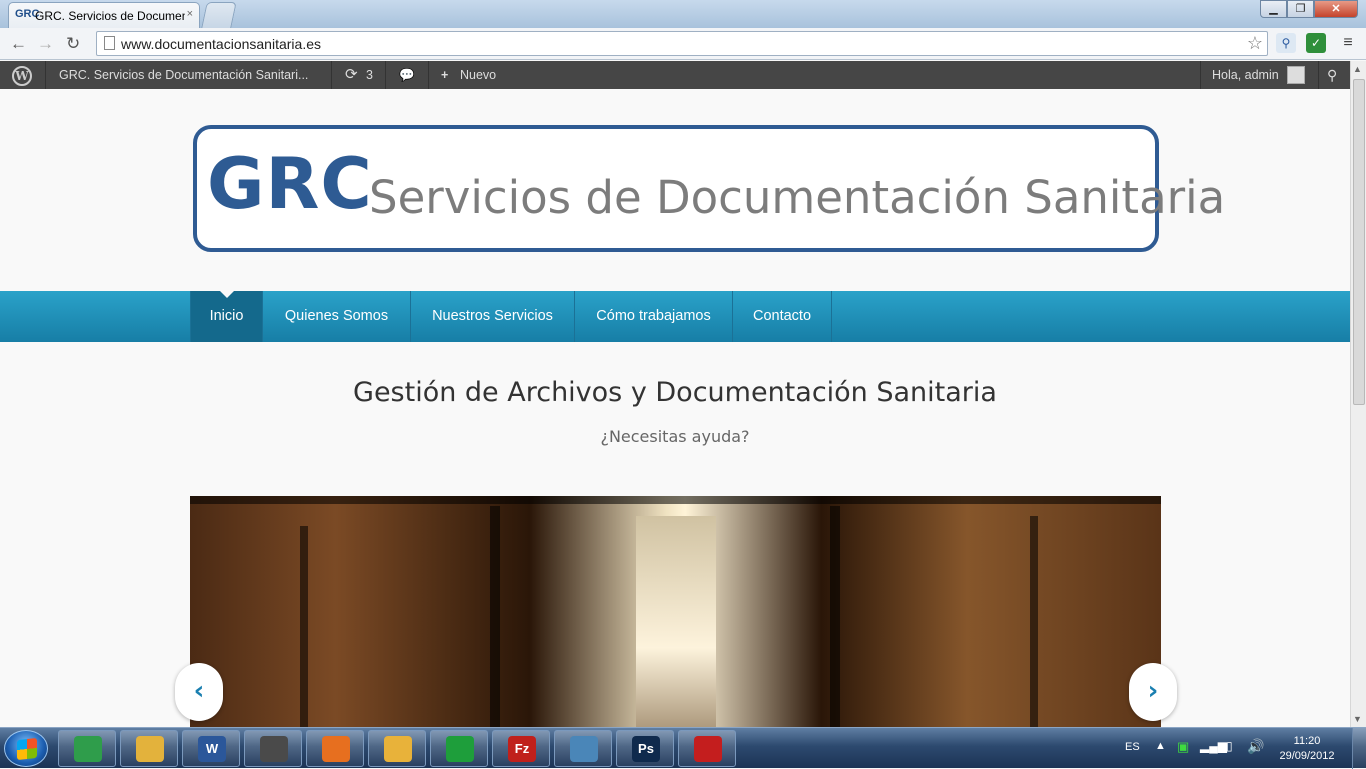 Image resolution: width=1366 pixels, height=769 pixels. Describe the element at coordinates (797, 197) in the screenshot. I see `logo-subtitle: Servicios de Documentación Sanitaria` at that location.